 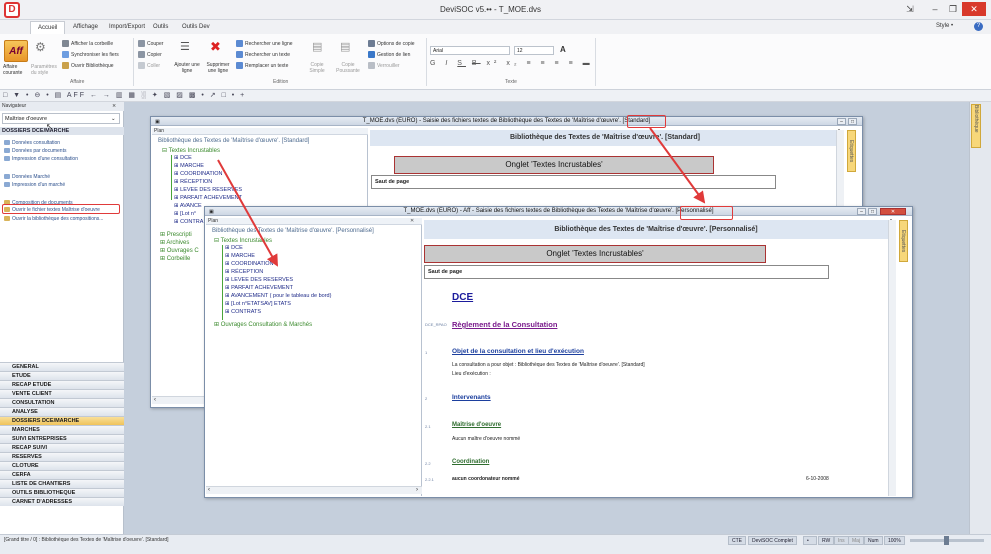 What do you see at coordinates (772, 540) in the screenshot?
I see `status-edition: DeviSOC Complet` at bounding box center [772, 540].